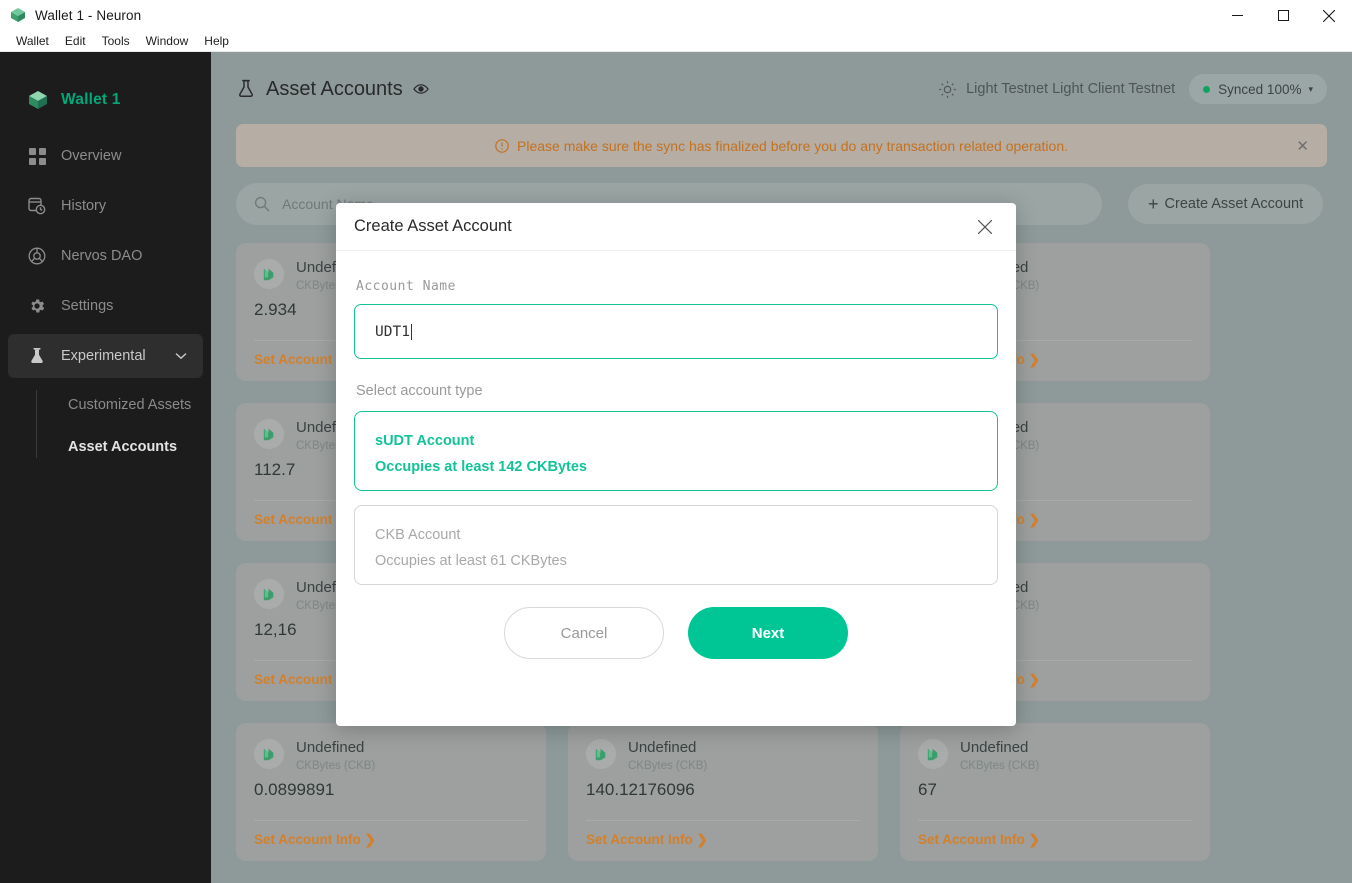 Image resolution: width=1352 pixels, height=883 pixels. Describe the element at coordinates (392, 331) in the screenshot. I see `account-name-value: UDT1` at that location.